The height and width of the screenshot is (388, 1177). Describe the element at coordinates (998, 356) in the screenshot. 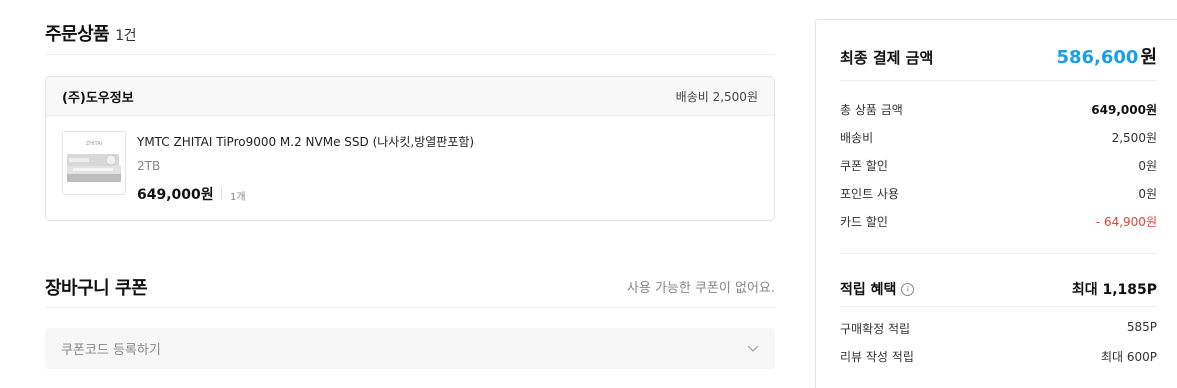

I see `reward-row: 리뷰 작성 적립 최대 600P` at that location.